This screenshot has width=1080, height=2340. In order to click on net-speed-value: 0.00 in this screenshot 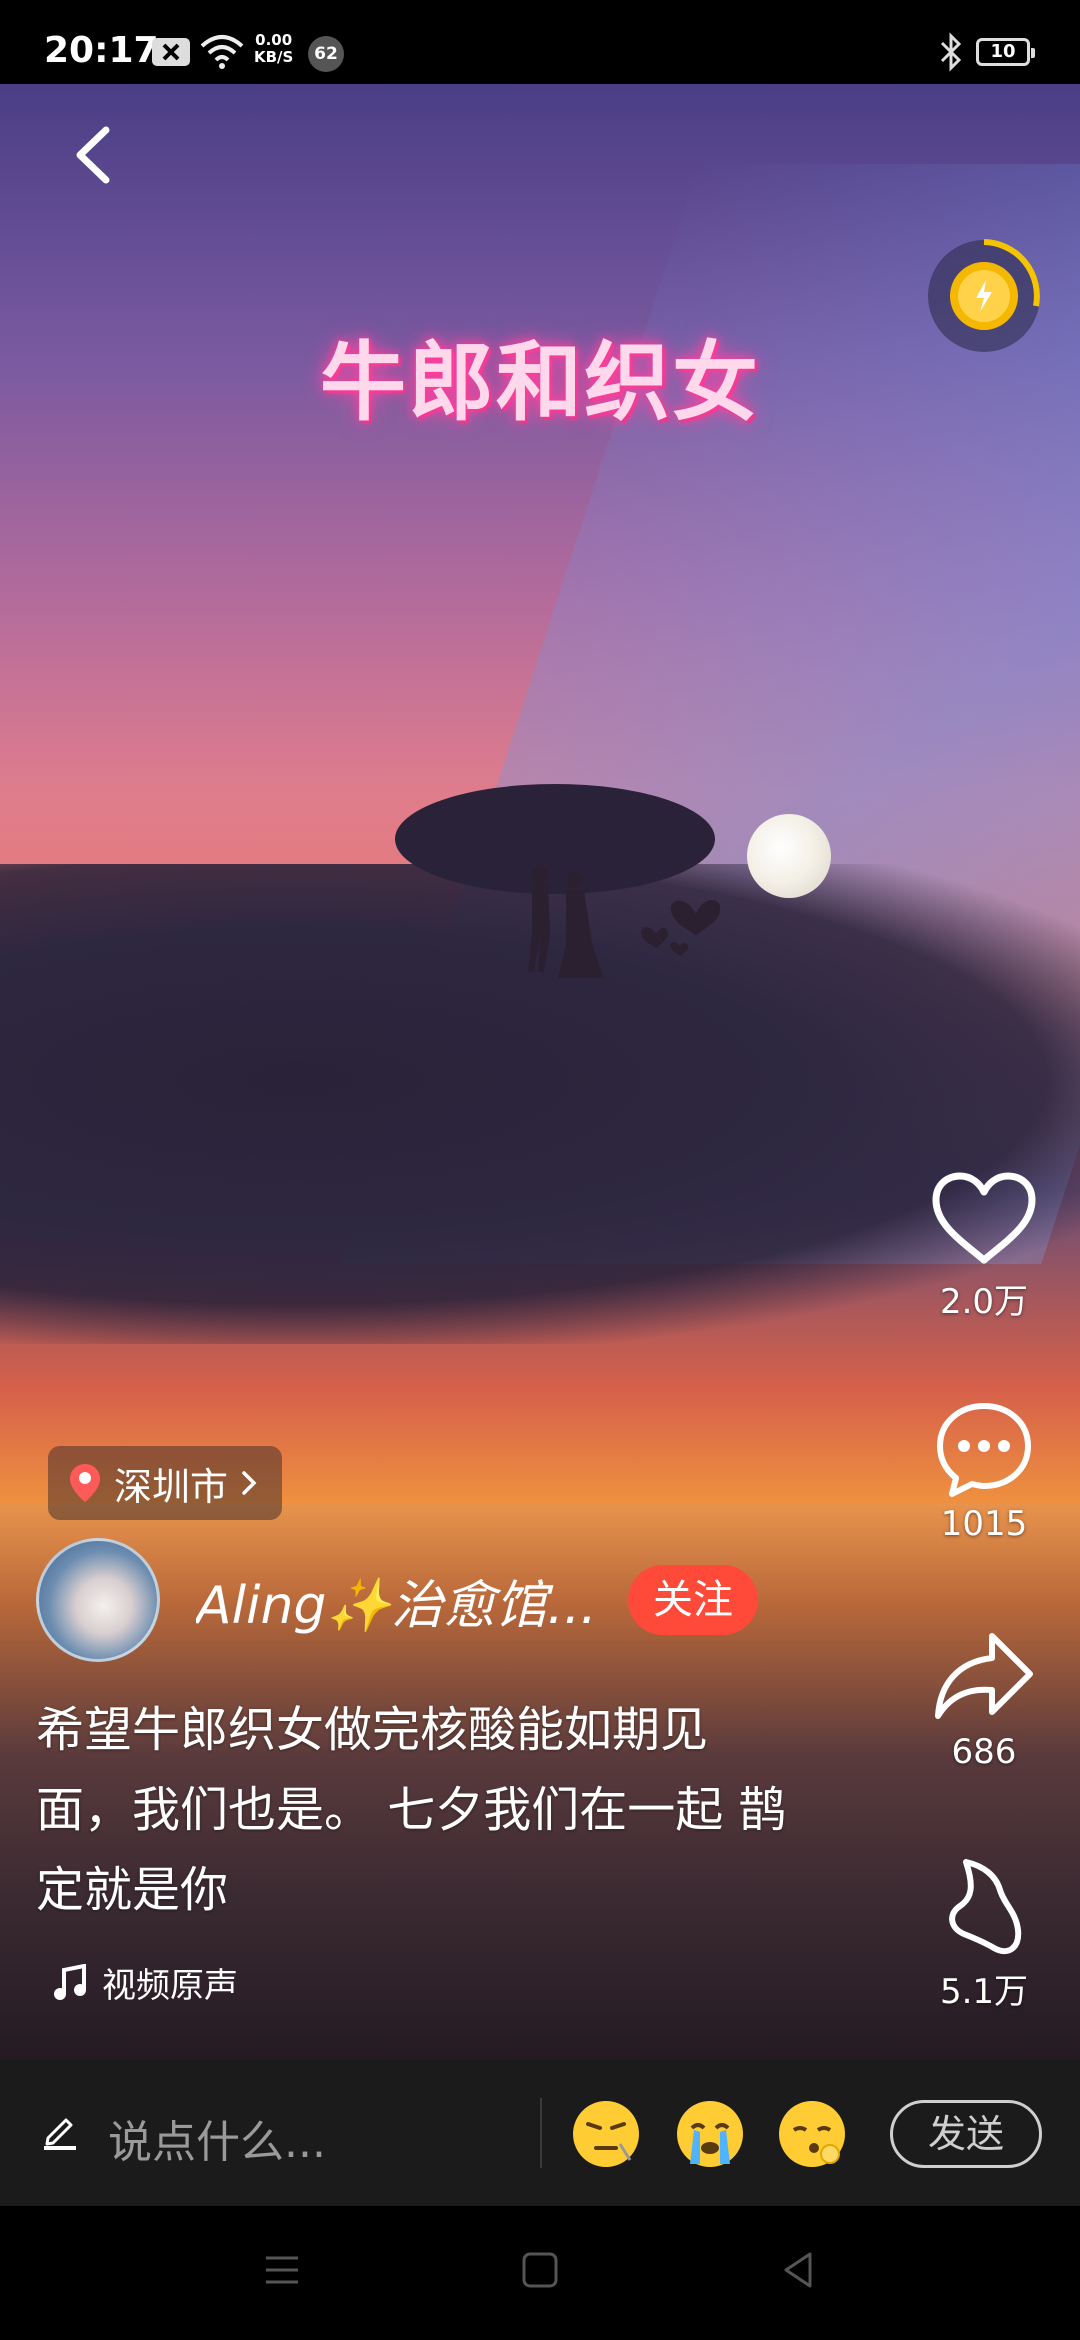, I will do `click(274, 40)`.